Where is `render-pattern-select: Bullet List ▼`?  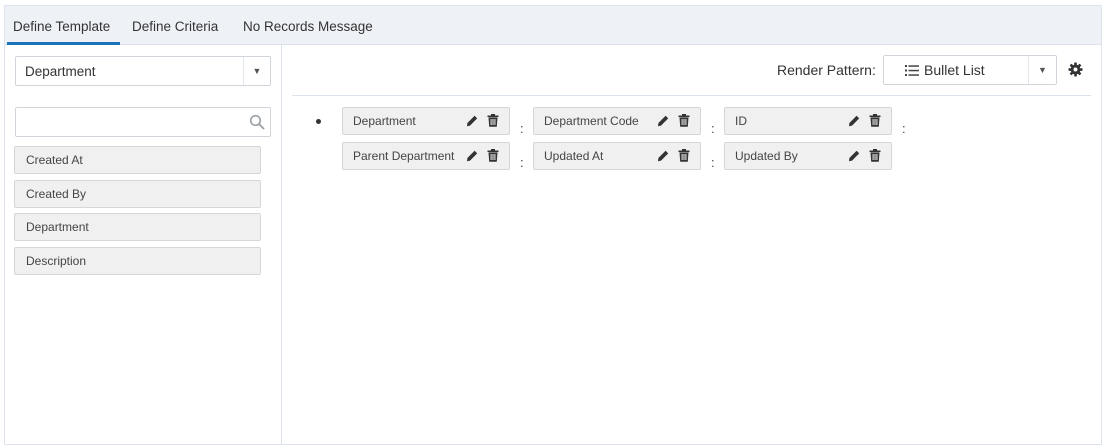
render-pattern-select: Bullet List ▼ is located at coordinates (970, 70).